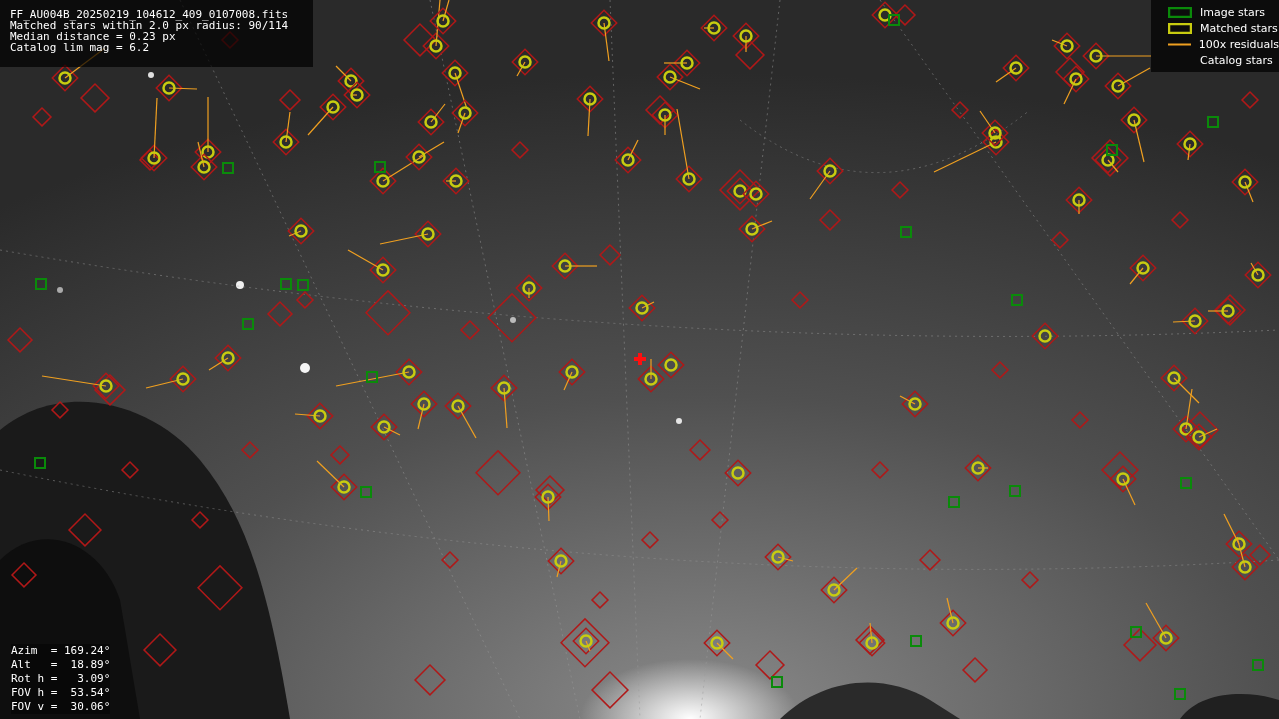 Image resolution: width=1279 pixels, height=719 pixels. Describe the element at coordinates (93, 36) in the screenshot. I see `info-text: Median distance = 0.23 px` at that location.